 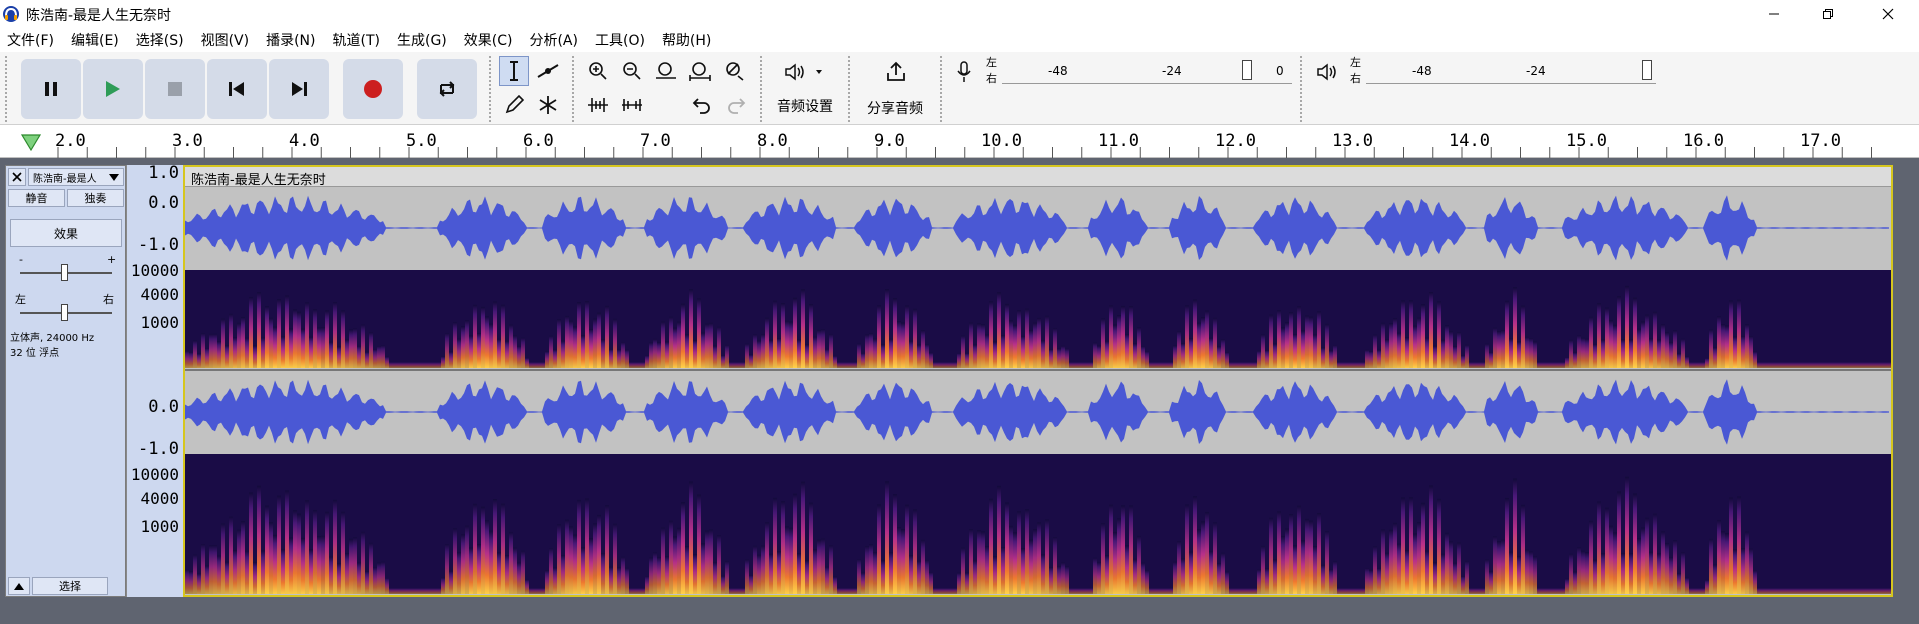 What do you see at coordinates (304, 141) in the screenshot?
I see `ruler-tick-label: 4.0` at bounding box center [304, 141].